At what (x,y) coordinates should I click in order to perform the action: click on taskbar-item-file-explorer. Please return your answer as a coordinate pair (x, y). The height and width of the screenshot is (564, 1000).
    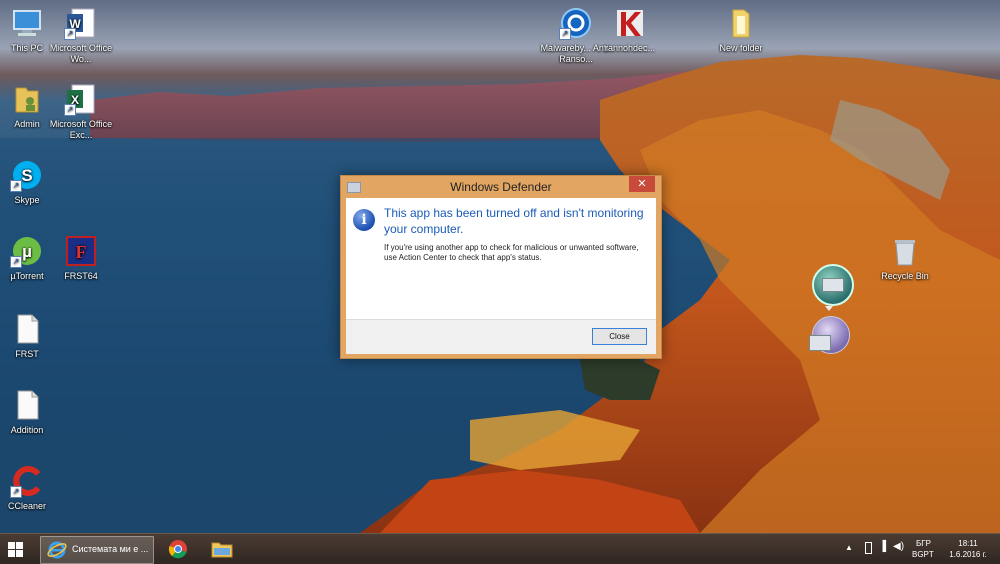
    Looking at the image, I should click on (222, 549).